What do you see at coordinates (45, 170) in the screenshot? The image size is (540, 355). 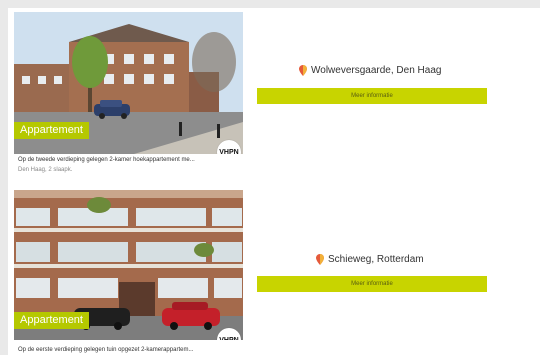 I see `listing-location-small: Den Haag, 2 slaapk.` at bounding box center [45, 170].